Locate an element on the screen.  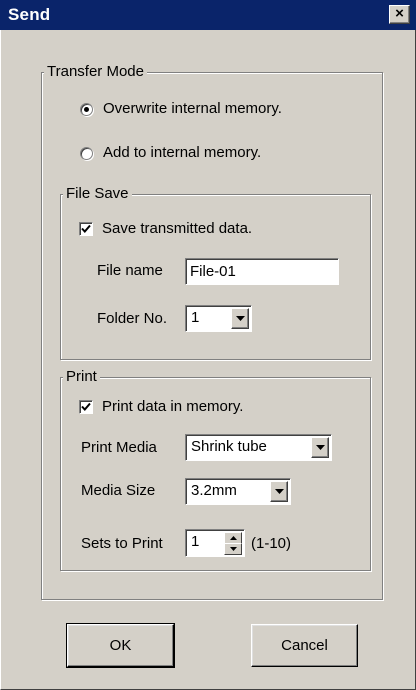
file-name-input is located at coordinates (262, 271).